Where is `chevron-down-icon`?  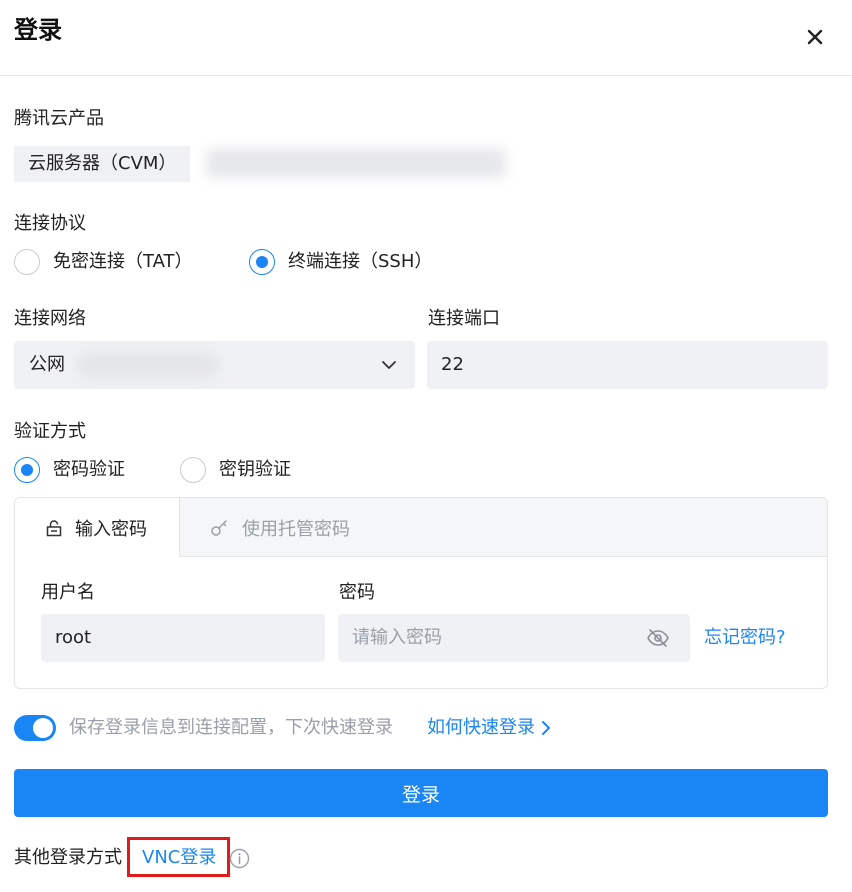 chevron-down-icon is located at coordinates (389, 365).